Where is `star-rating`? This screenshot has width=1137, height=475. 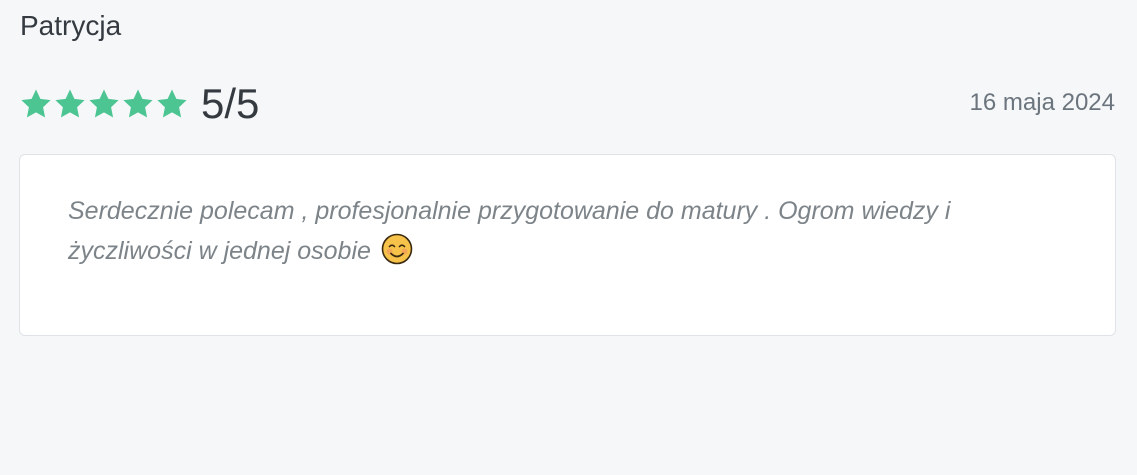
star-rating is located at coordinates (104, 104).